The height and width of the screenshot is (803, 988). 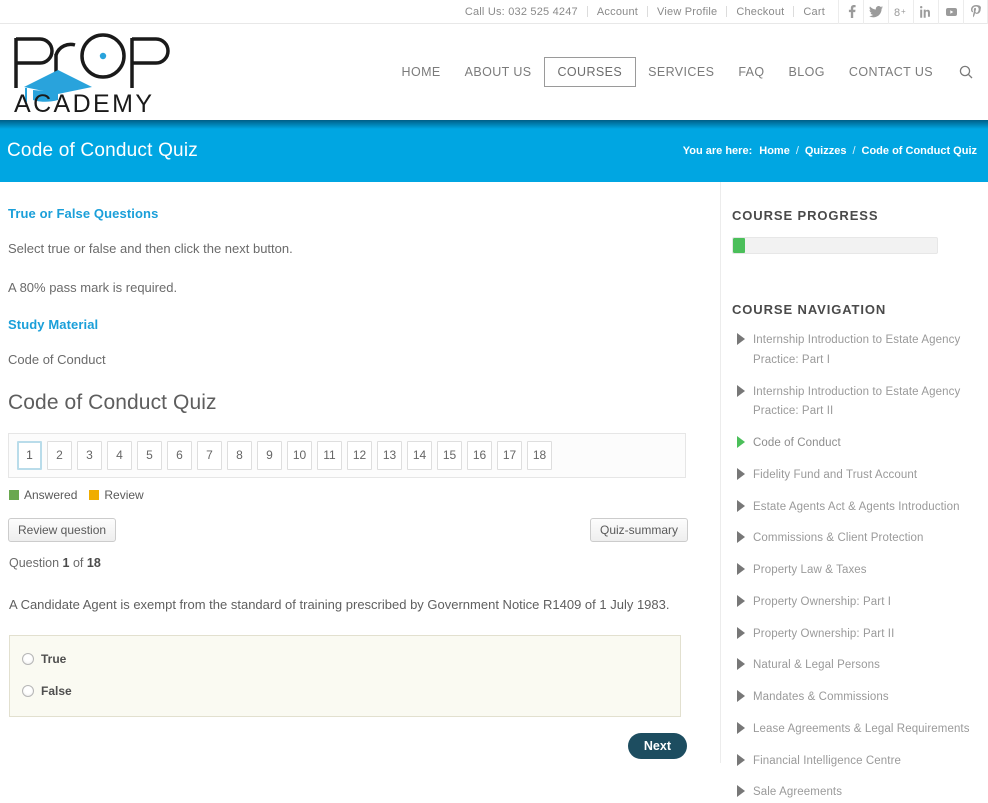 What do you see at coordinates (89, 455) in the screenshot?
I see `question-number-3: 3` at bounding box center [89, 455].